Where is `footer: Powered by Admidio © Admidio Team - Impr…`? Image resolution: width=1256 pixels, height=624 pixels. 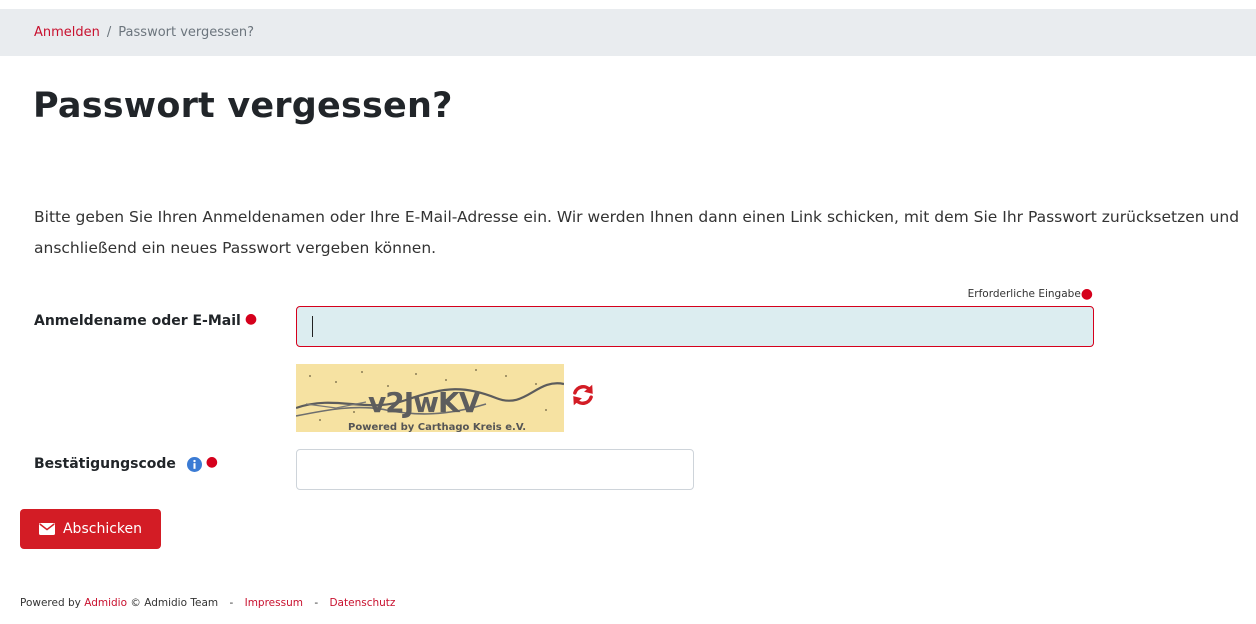
footer: Powered by Admidio © Admidio Team - Impr… is located at coordinates (207, 603).